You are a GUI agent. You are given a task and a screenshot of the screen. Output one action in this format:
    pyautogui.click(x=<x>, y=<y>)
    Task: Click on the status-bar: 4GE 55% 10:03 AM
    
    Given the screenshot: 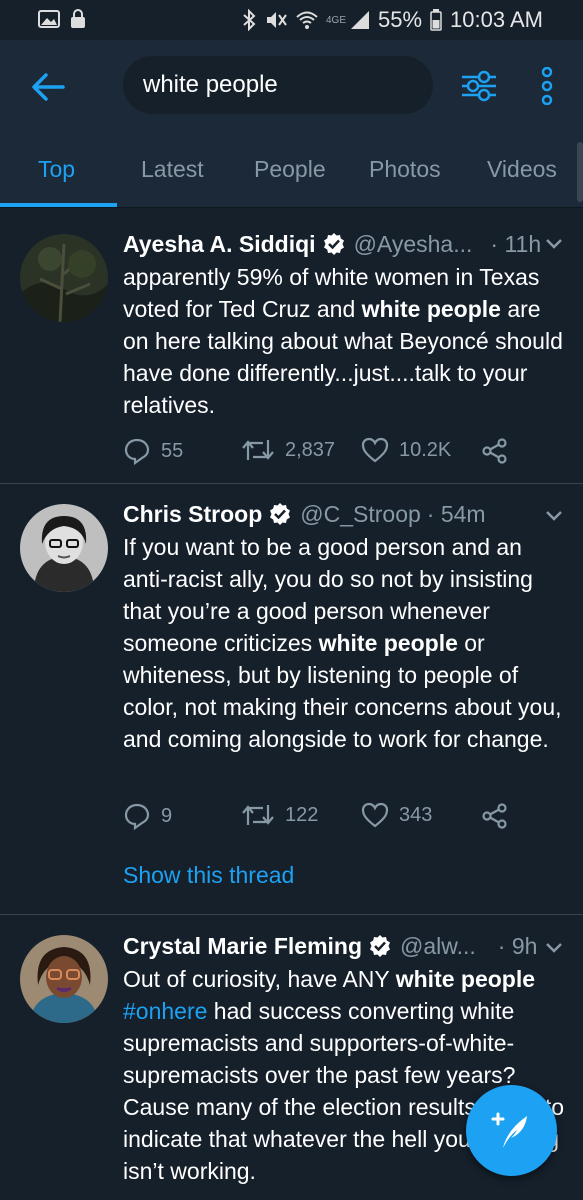 What is the action you would take?
    pyautogui.click(x=291, y=20)
    